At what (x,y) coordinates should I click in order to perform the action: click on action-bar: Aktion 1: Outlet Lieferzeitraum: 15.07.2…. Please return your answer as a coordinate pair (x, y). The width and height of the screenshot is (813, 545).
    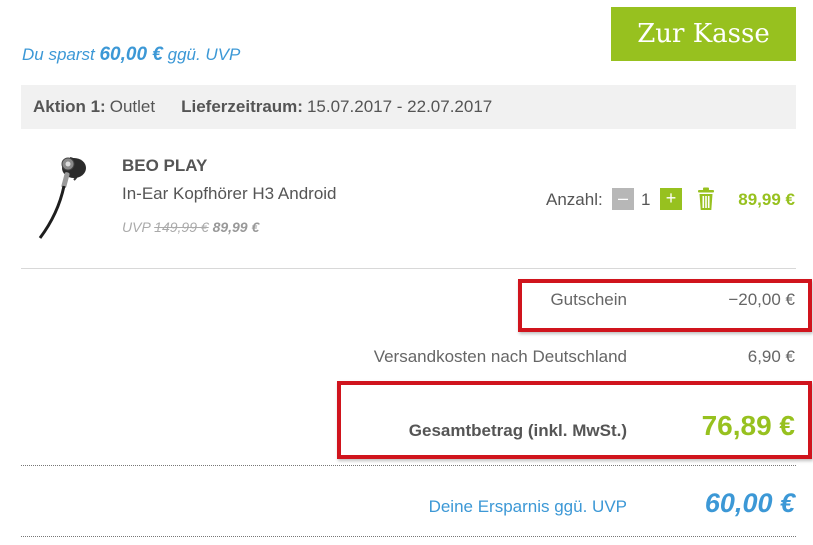
    Looking at the image, I should click on (408, 107).